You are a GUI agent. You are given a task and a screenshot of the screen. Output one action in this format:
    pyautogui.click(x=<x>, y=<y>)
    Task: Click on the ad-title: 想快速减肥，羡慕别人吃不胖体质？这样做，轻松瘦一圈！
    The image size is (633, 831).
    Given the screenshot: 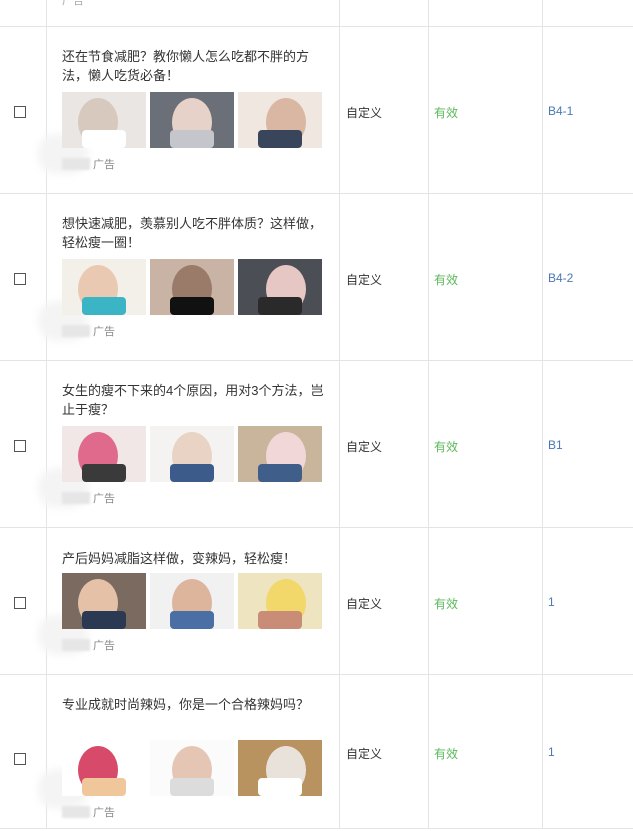 What is the action you would take?
    pyautogui.click(x=193, y=233)
    